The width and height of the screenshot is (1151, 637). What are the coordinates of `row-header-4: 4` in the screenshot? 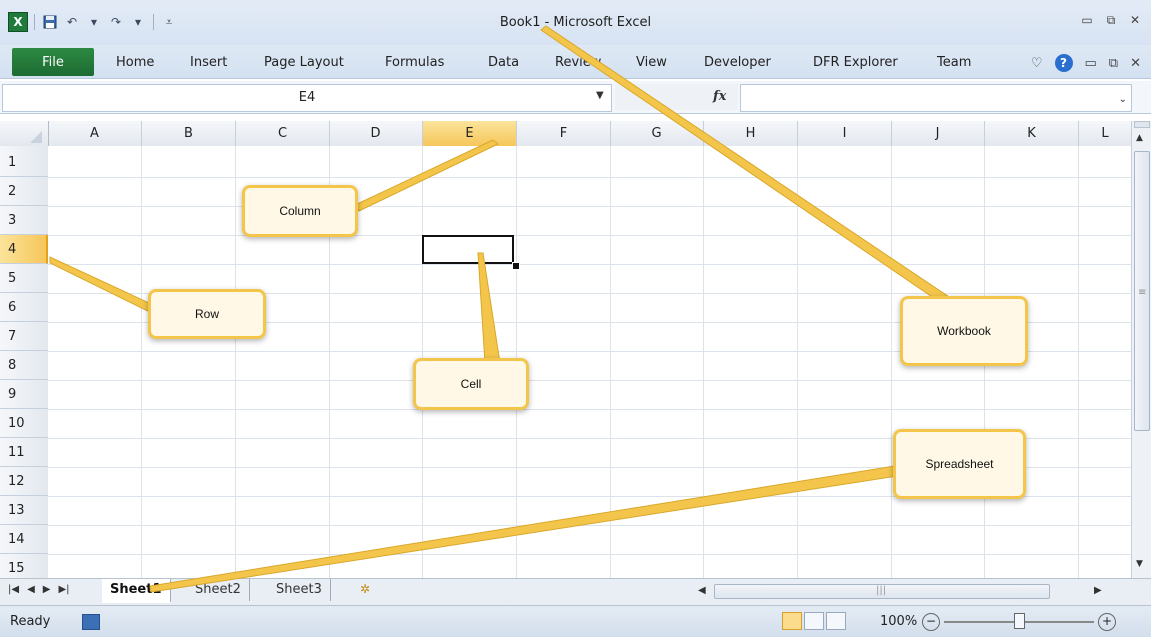 It's located at (24, 249).